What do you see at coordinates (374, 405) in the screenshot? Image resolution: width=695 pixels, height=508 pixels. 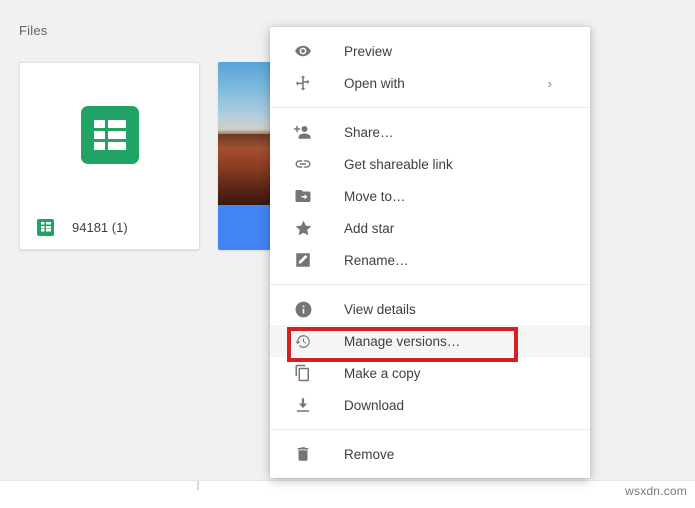 I see `menu-item-label: Download` at bounding box center [374, 405].